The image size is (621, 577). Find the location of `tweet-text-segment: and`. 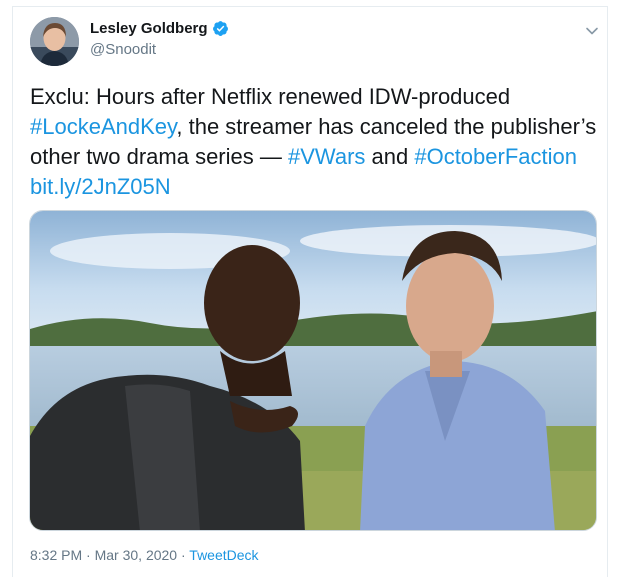

tweet-text-segment: and is located at coordinates (390, 156).